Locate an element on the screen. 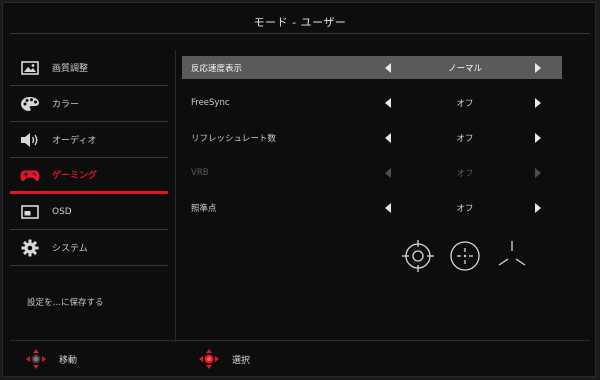 The width and height of the screenshot is (600, 380). crosshair-circle-icon is located at coordinates (418, 256).